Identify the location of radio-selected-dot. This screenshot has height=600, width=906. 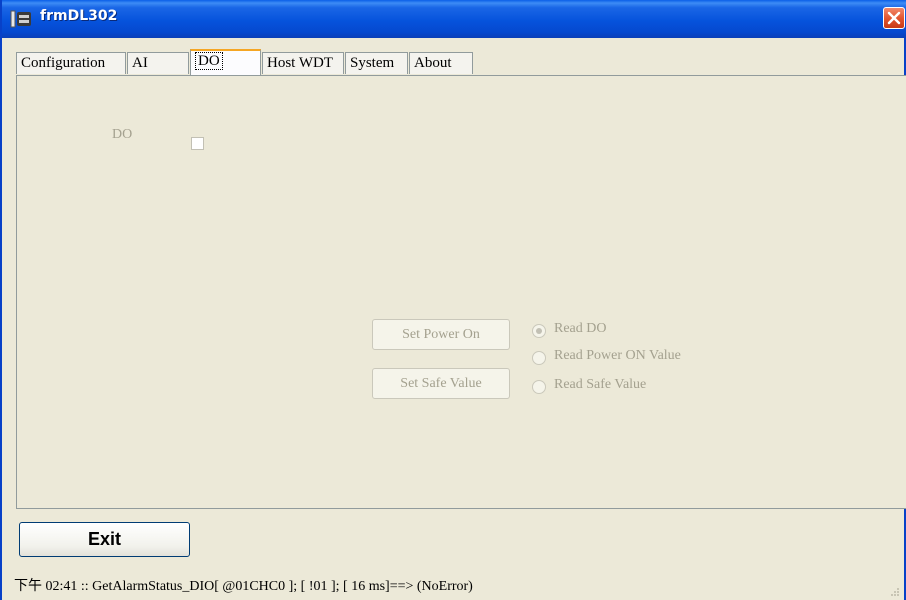
(539, 331).